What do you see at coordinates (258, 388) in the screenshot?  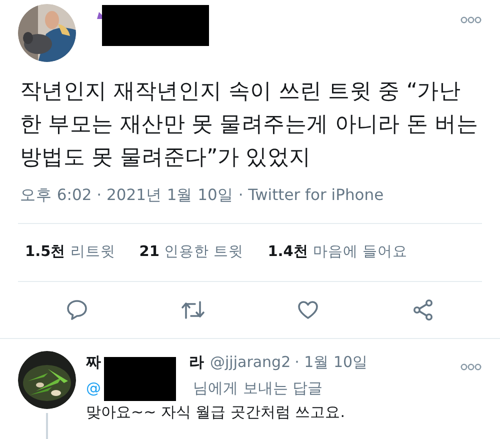 I see `reply-context: 님에게 보내는 답글` at bounding box center [258, 388].